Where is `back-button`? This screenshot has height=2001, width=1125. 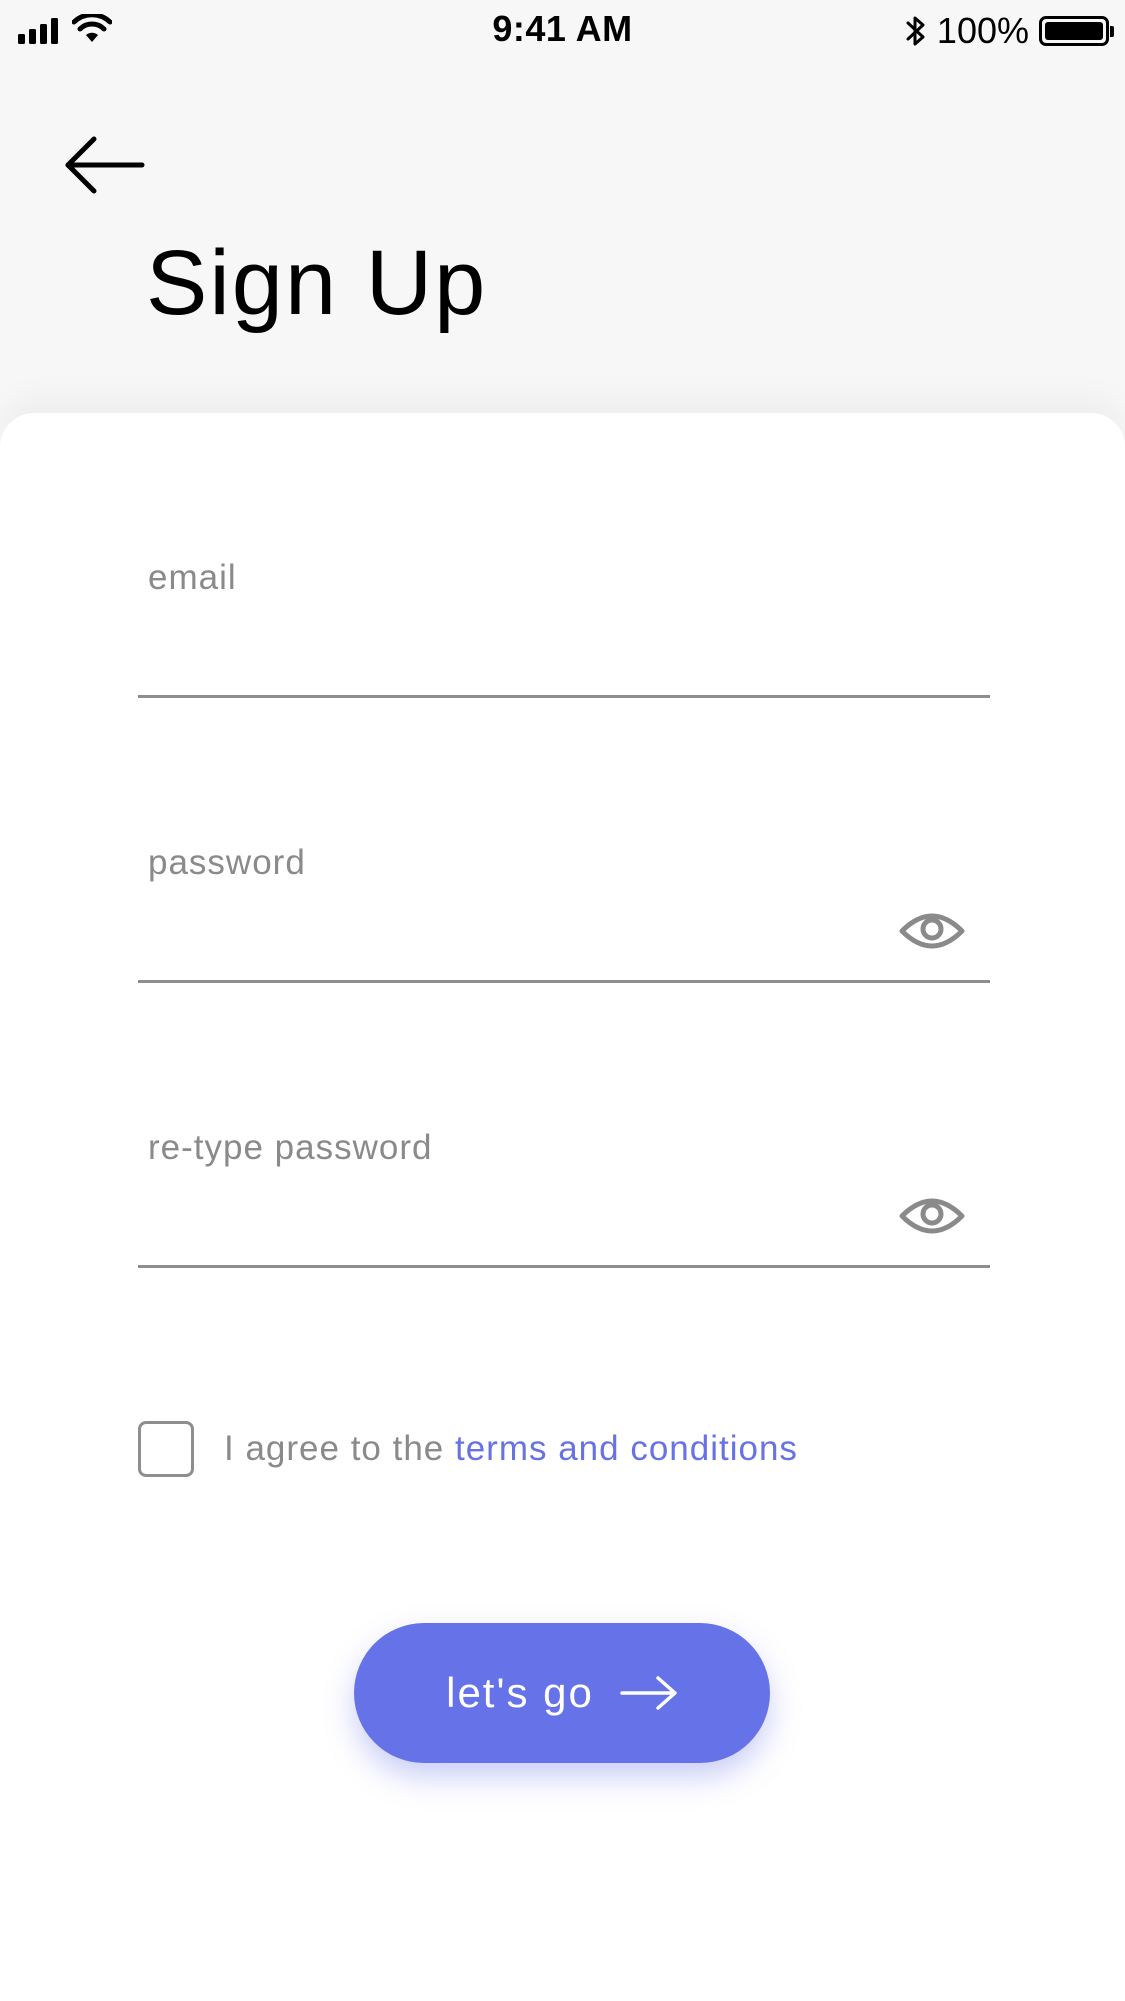 back-button is located at coordinates (105, 165).